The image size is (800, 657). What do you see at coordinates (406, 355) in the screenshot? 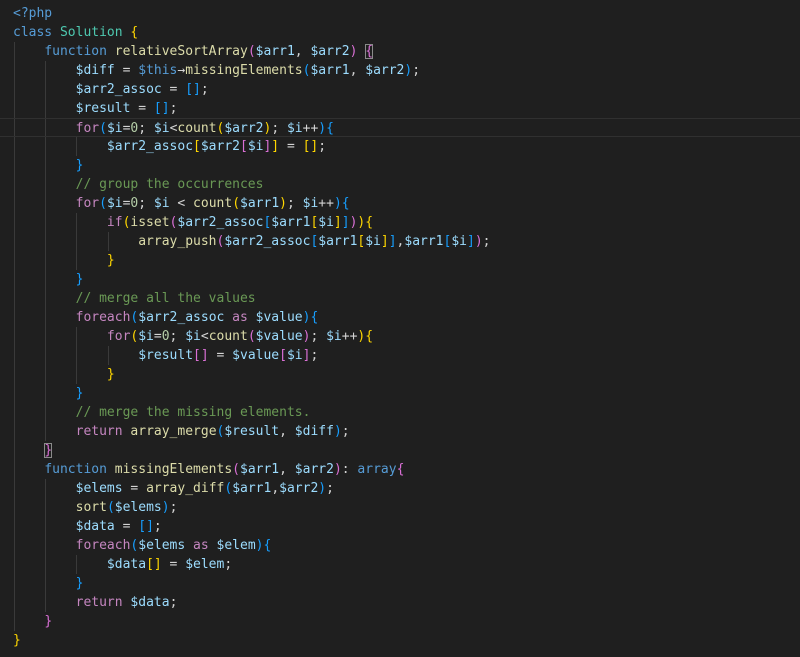
I see `code-line: $result[] = $value[$i];` at bounding box center [406, 355].